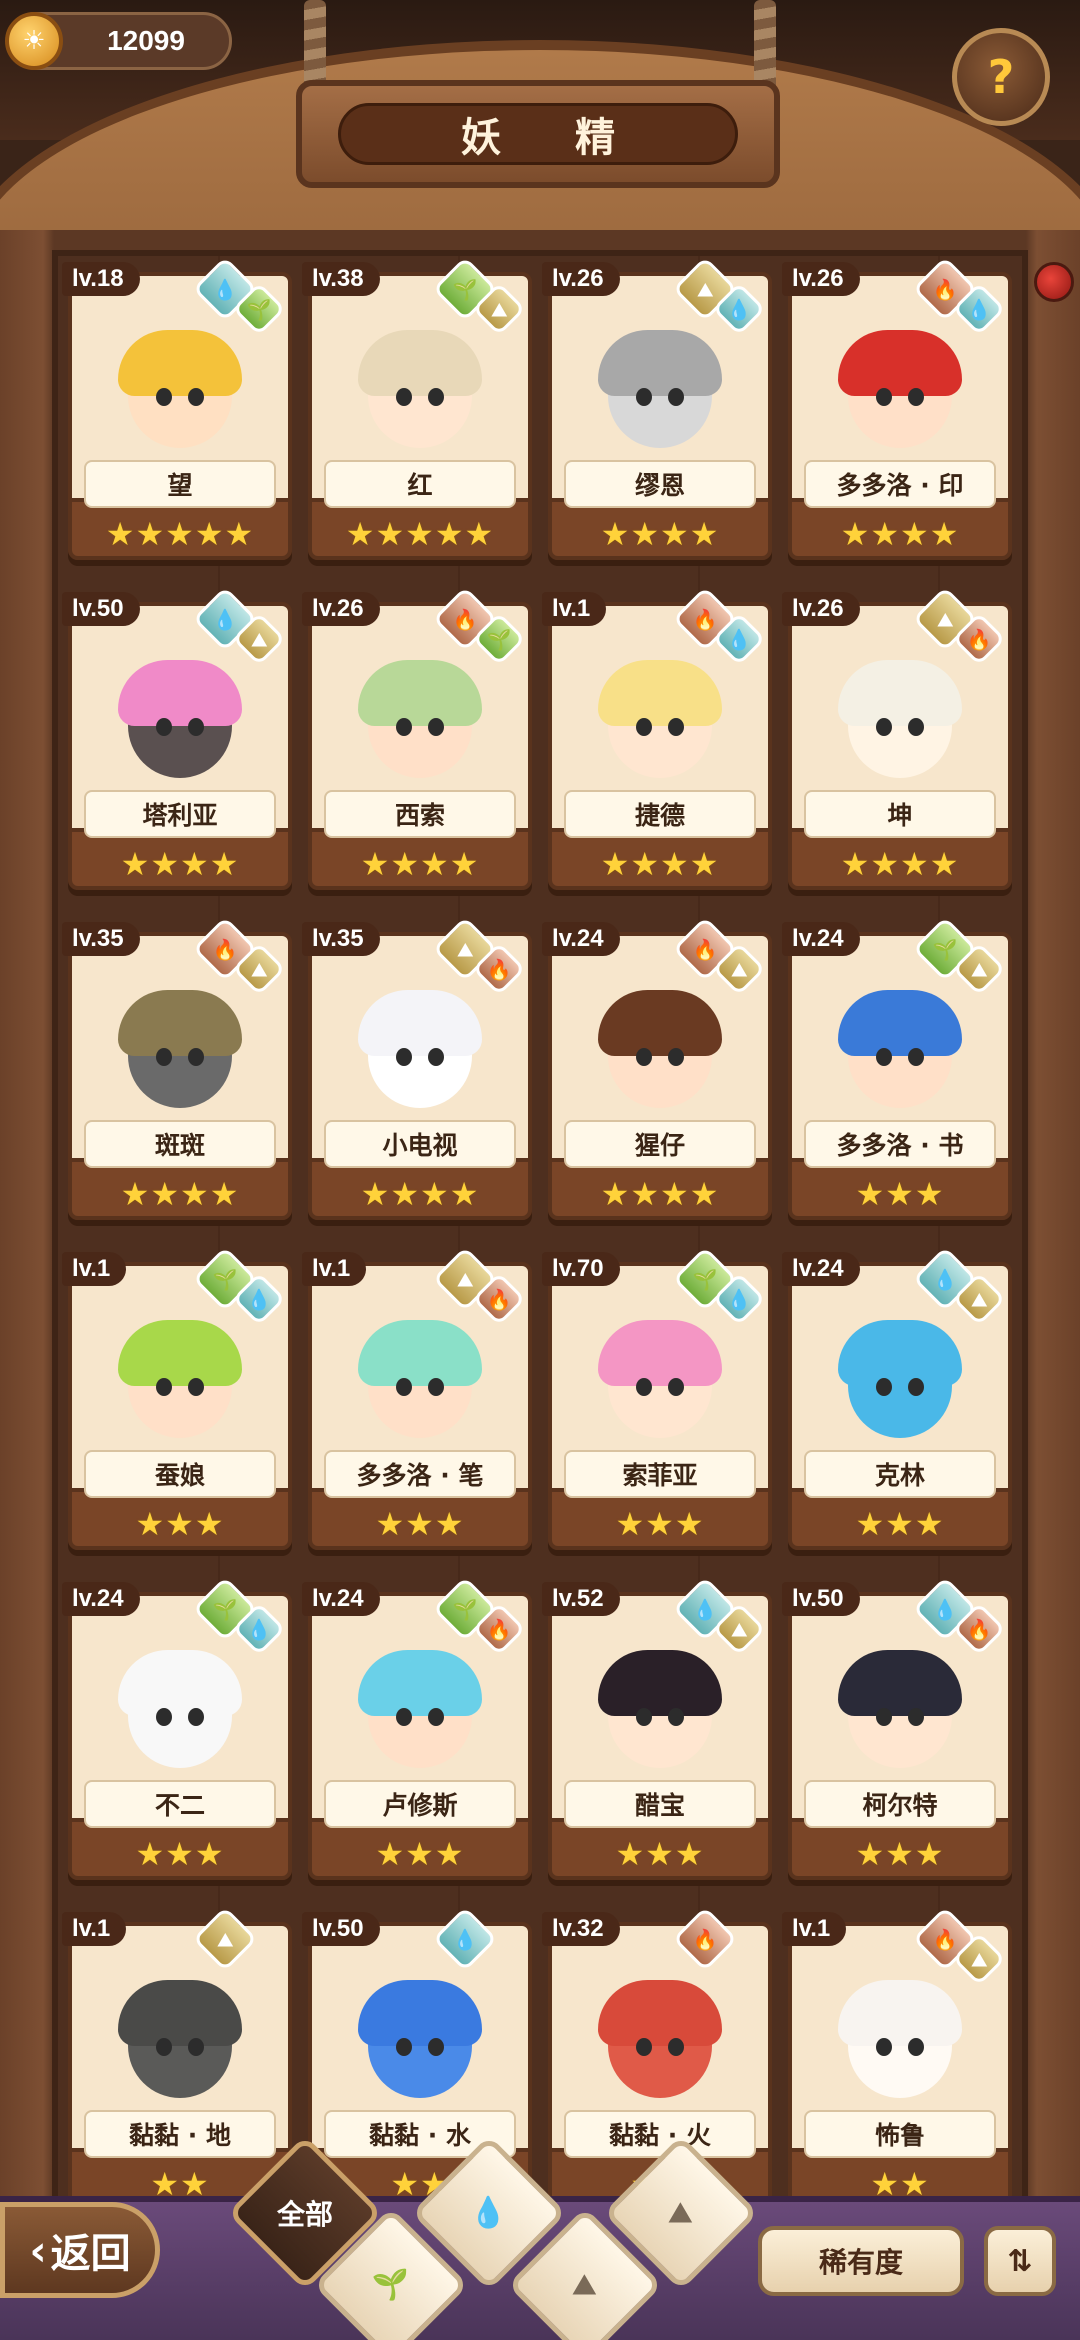 The image size is (1080, 2340). Describe the element at coordinates (861, 2261) in the screenshot. I see `rarity-sort-button: 稀有度` at that location.